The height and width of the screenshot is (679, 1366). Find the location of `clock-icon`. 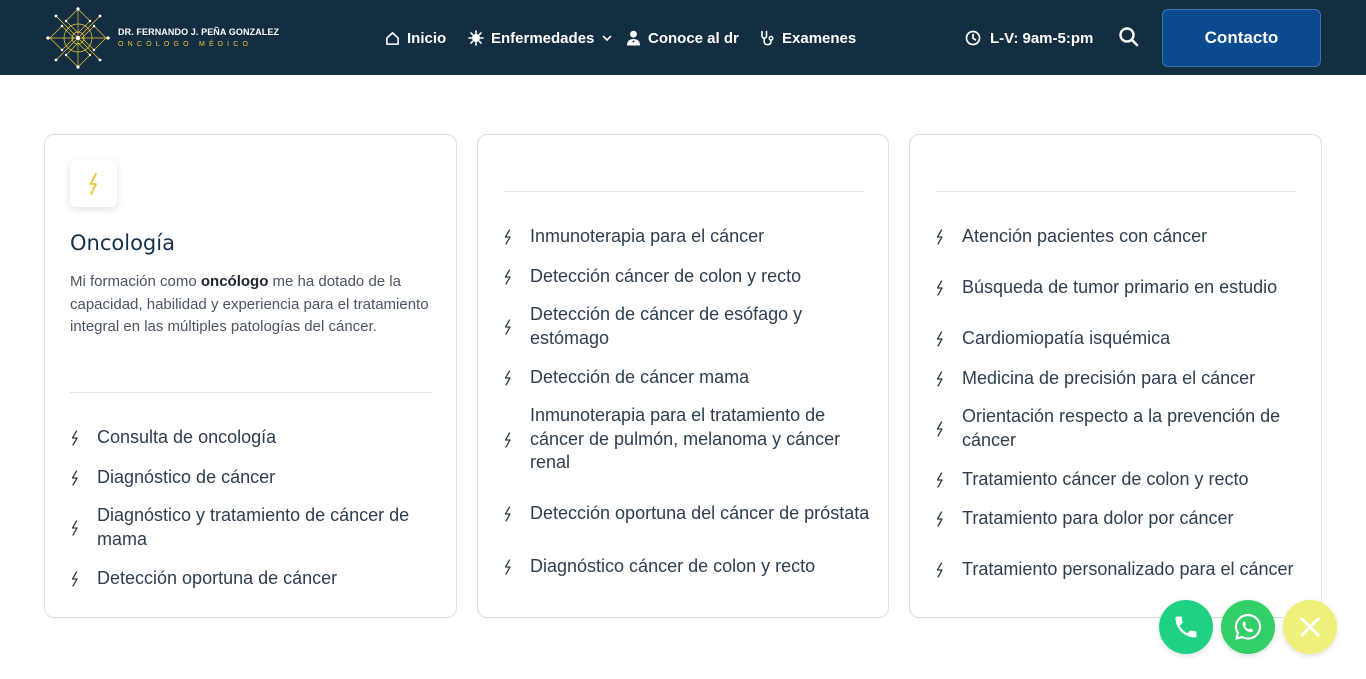

clock-icon is located at coordinates (973, 38).